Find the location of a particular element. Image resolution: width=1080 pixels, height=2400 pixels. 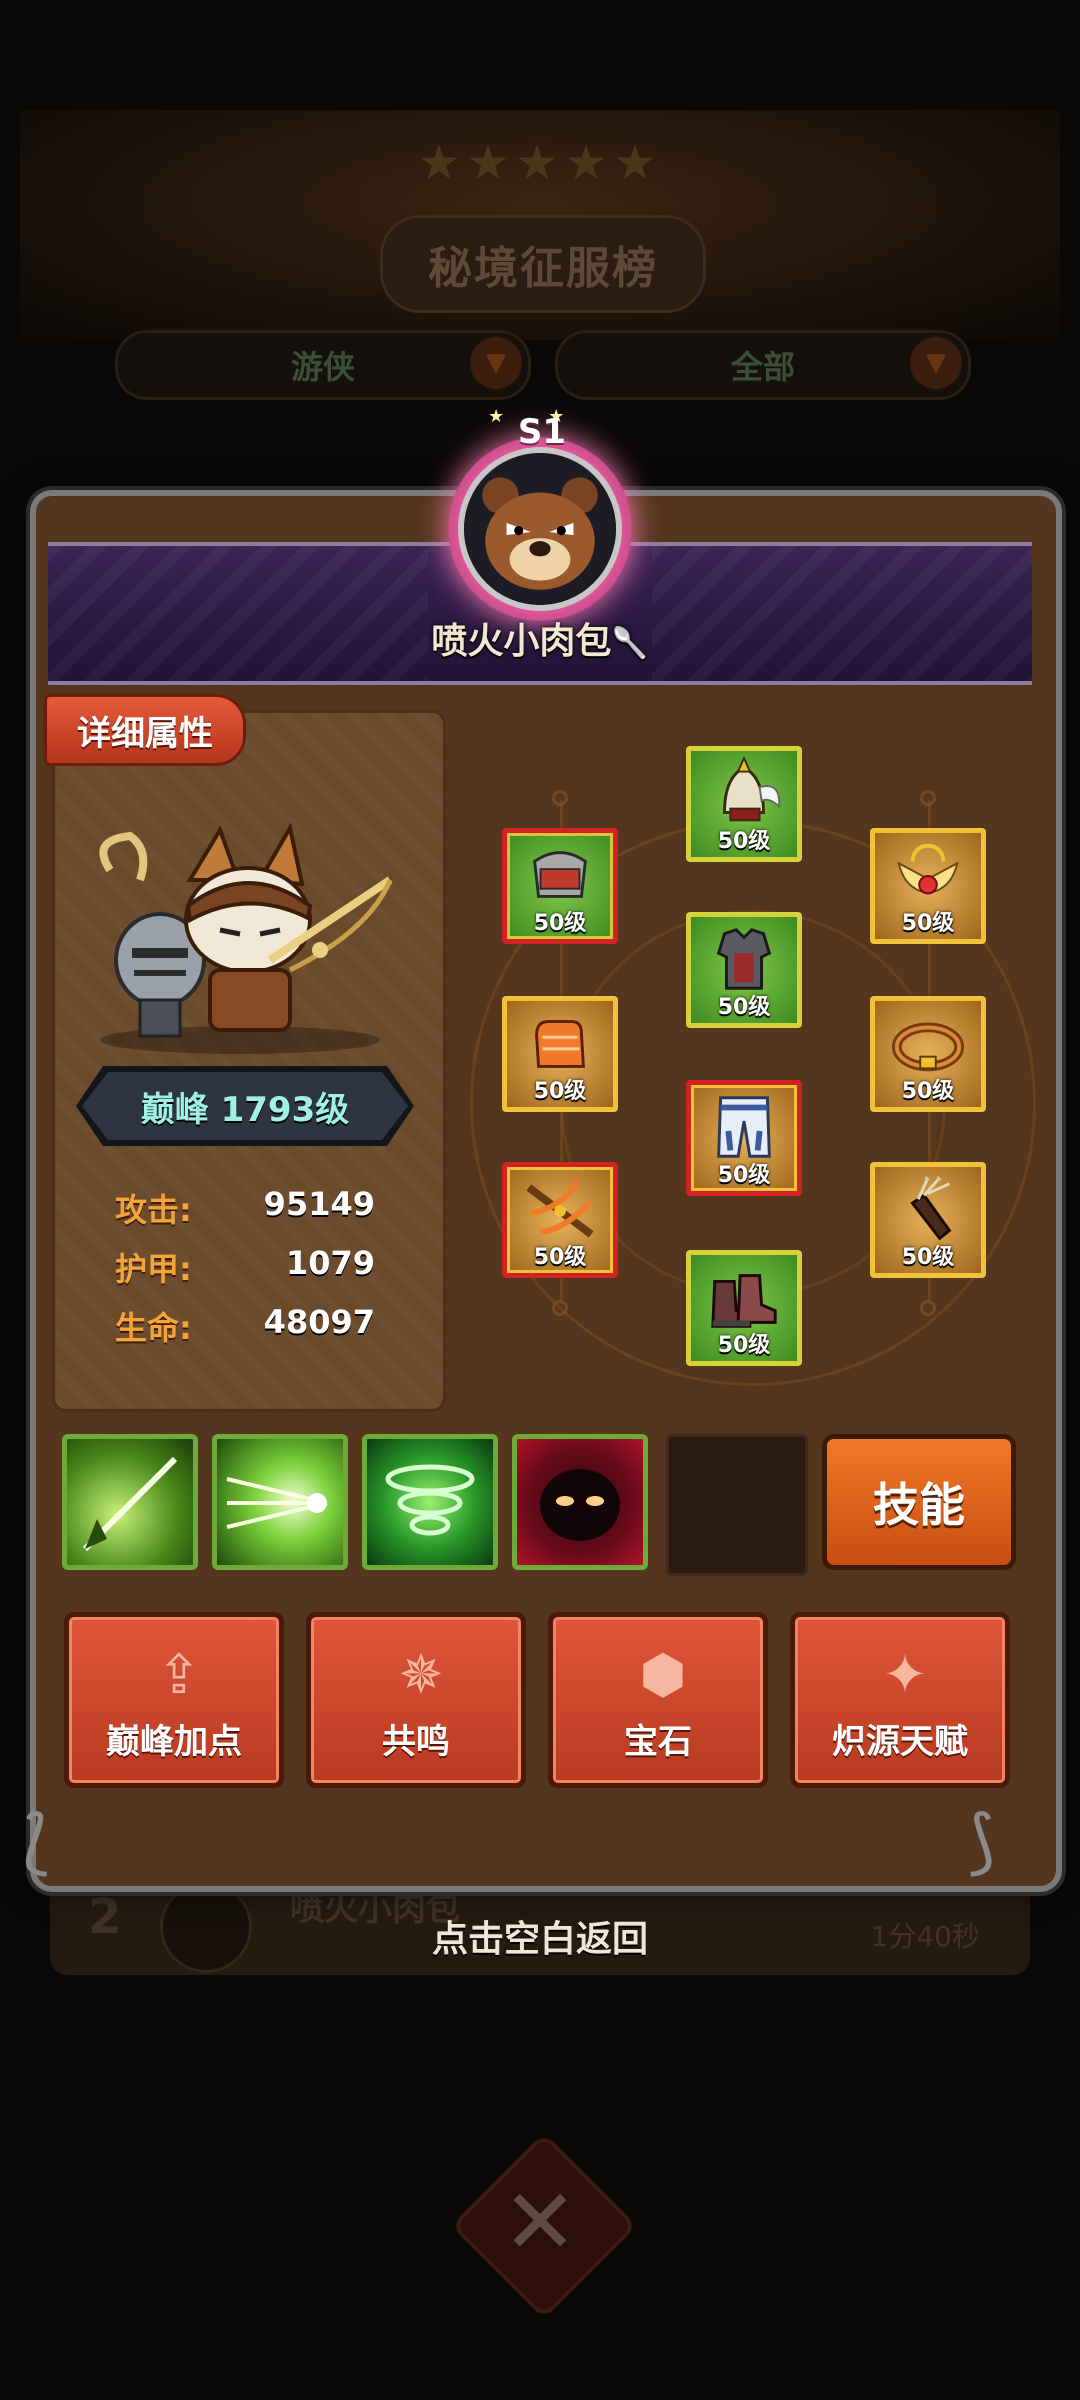

stat-value: 1079 is located at coordinates (330, 1263).